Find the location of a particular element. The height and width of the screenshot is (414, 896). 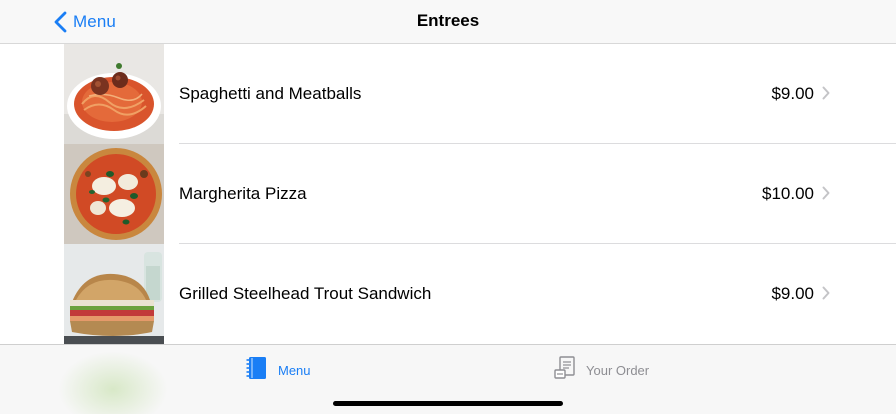

item-name: Grilled Steelhead Trout Sandwich is located at coordinates (305, 293).